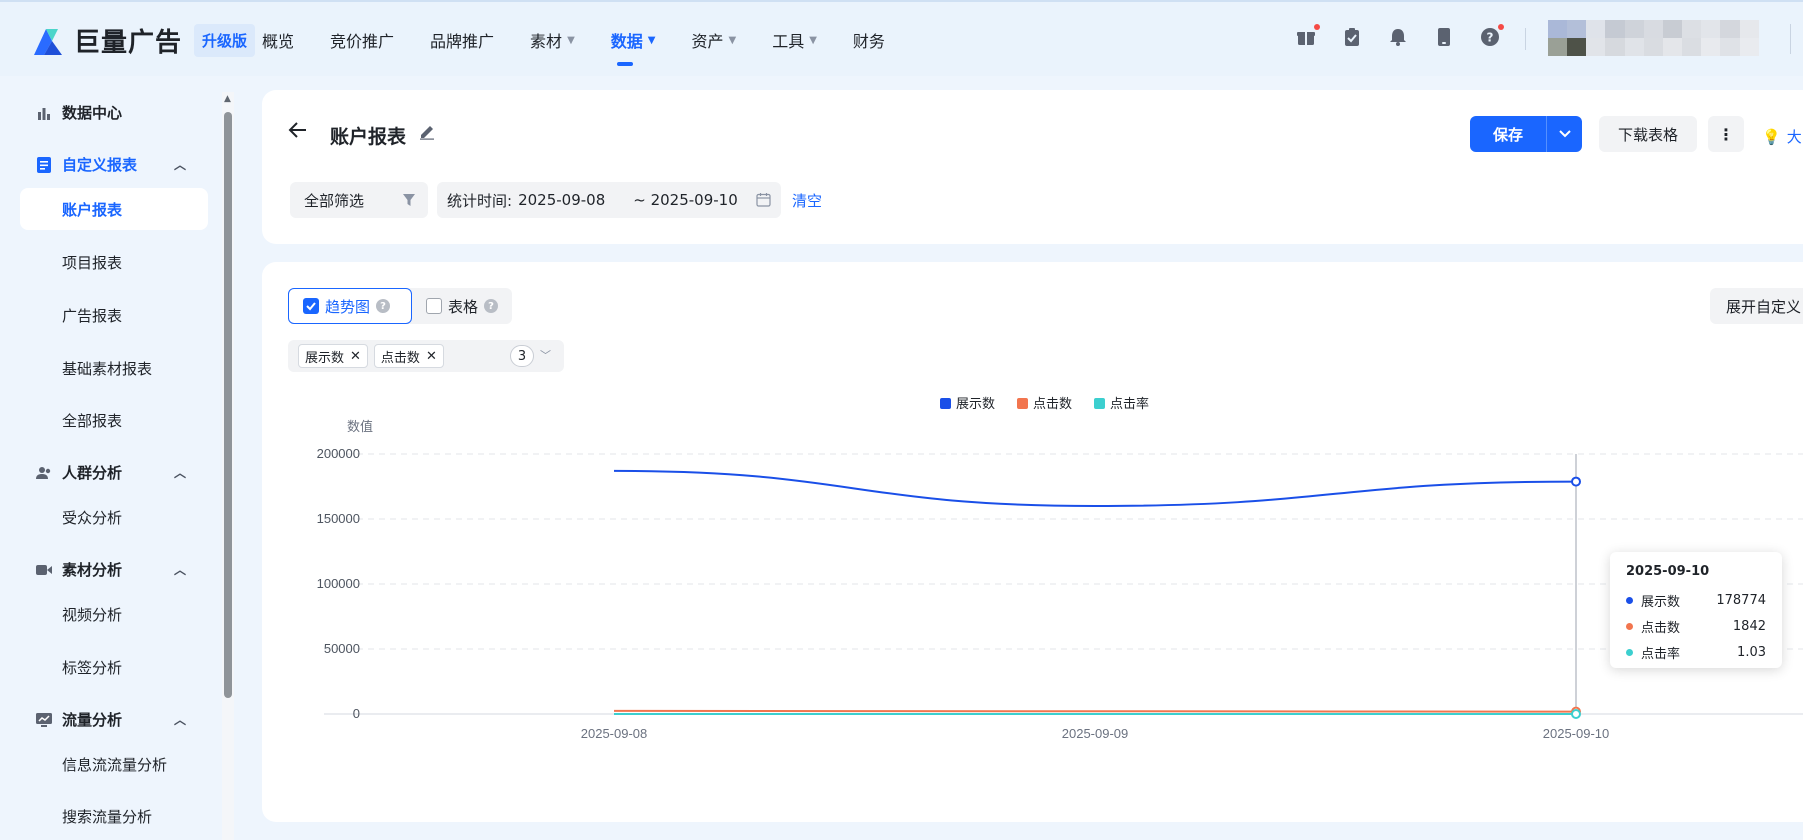 The width and height of the screenshot is (1803, 840). What do you see at coordinates (427, 131) in the screenshot?
I see `edit-pencil-icon` at bounding box center [427, 131].